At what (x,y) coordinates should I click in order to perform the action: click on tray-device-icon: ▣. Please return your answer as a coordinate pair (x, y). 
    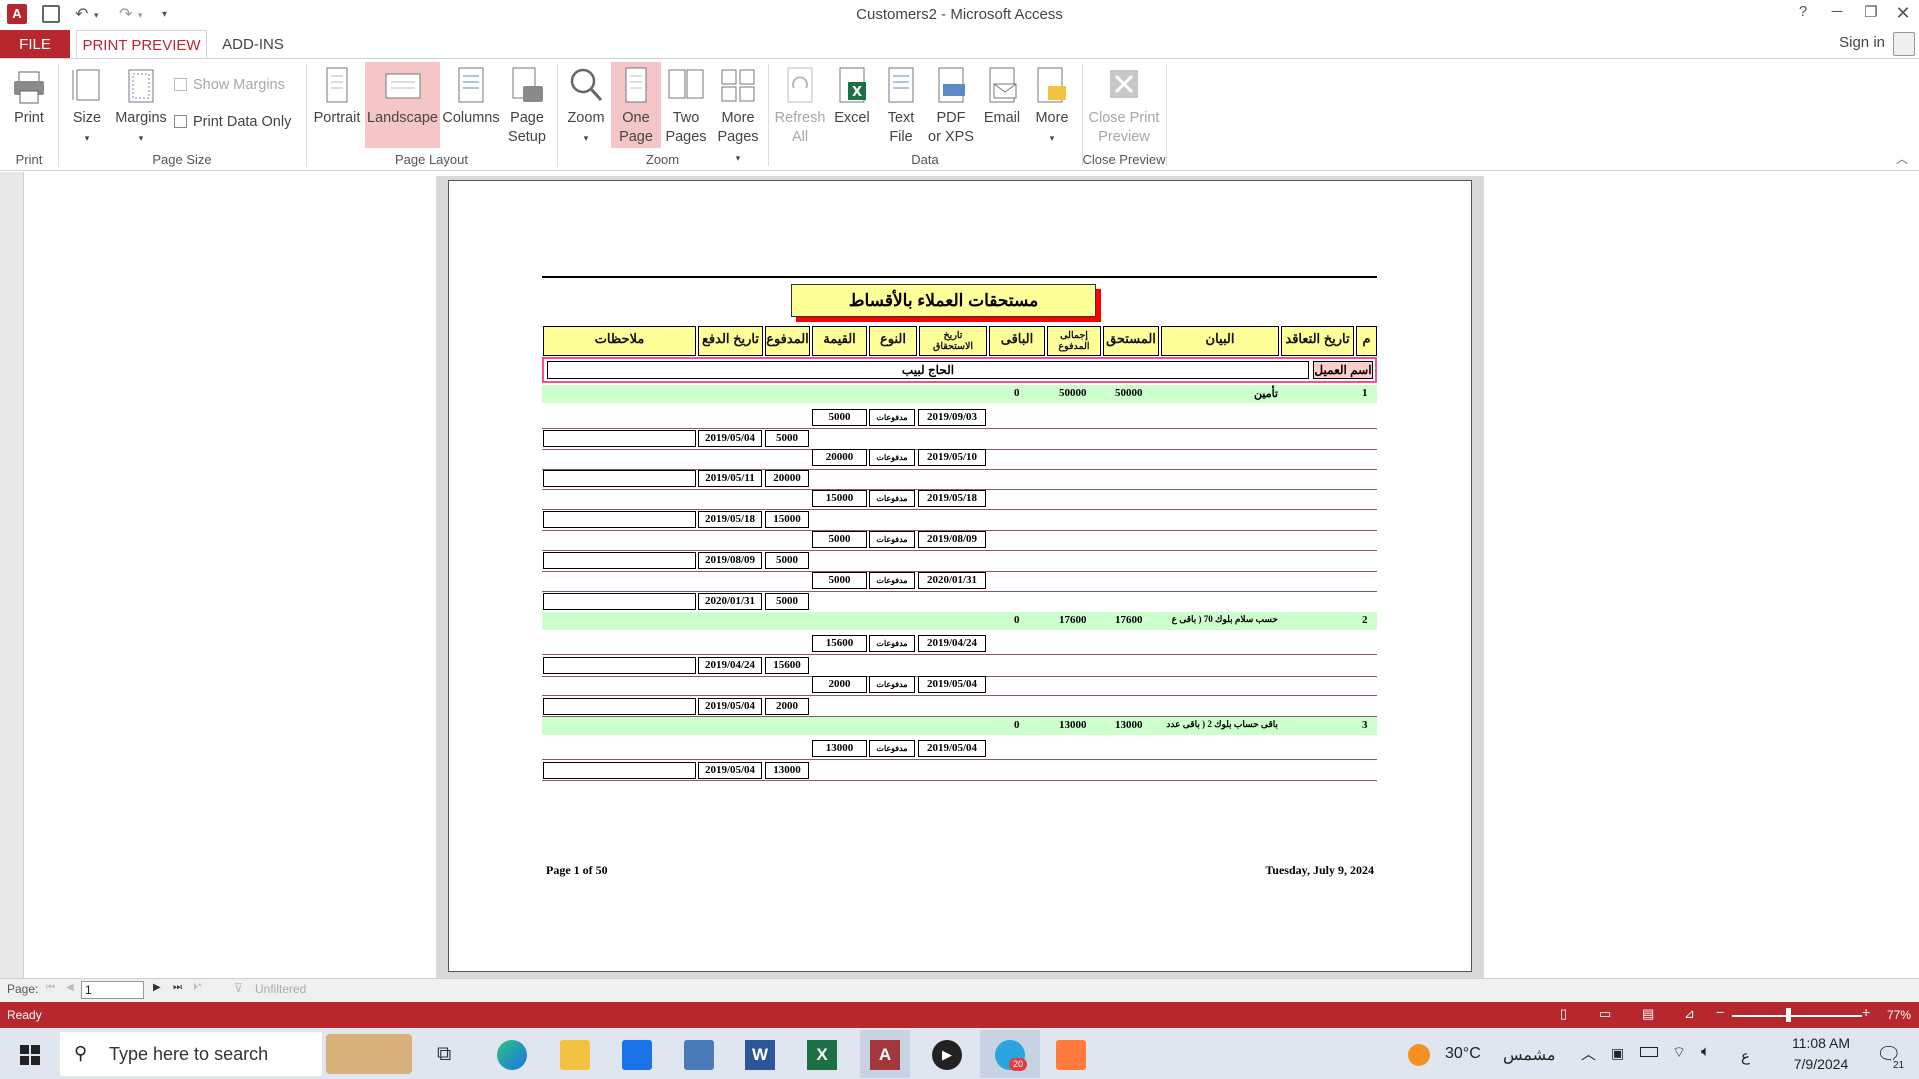
    Looking at the image, I should click on (1617, 1053).